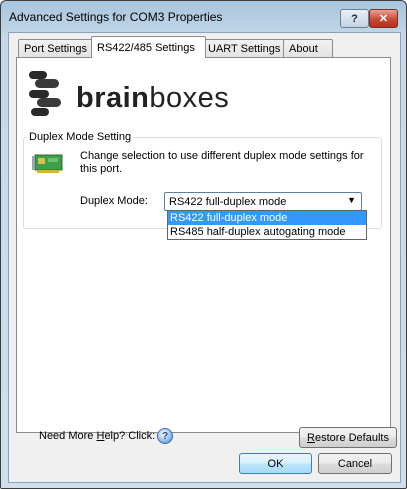 Image resolution: width=407 pixels, height=489 pixels. Describe the element at coordinates (354, 18) in the screenshot. I see `title-help-button: ?` at that location.